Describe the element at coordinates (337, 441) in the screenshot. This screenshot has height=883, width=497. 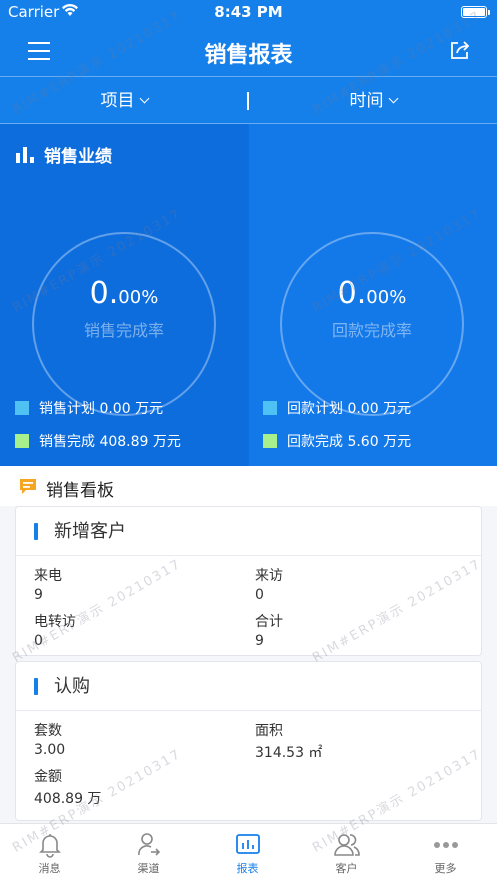
I see `payment-done-legend: 回款完成 5.60 万元` at that location.